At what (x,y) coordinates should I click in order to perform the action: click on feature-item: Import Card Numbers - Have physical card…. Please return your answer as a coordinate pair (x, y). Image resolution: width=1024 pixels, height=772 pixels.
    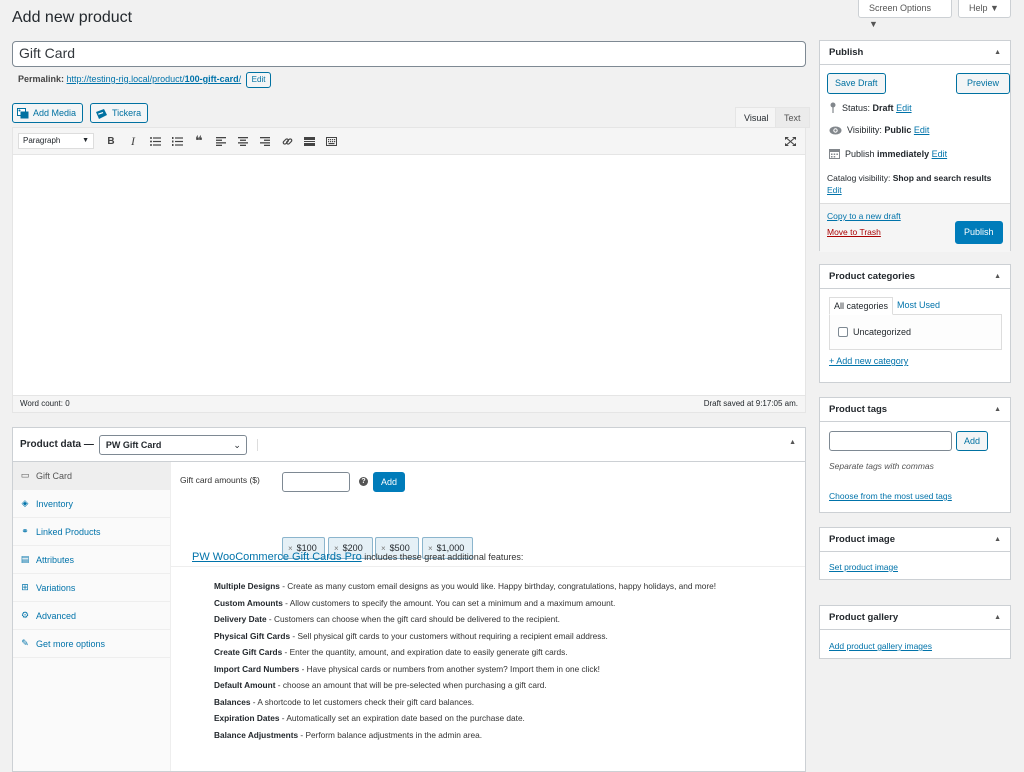
    Looking at the image, I should click on (407, 668).